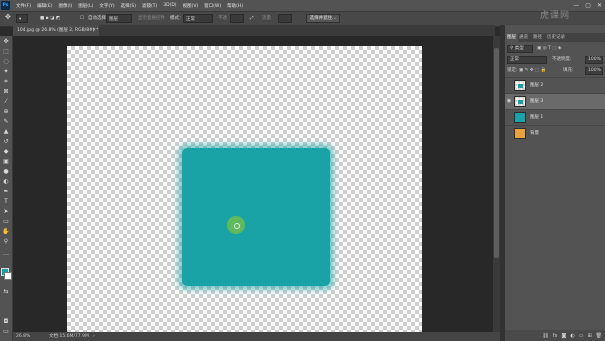 The height and width of the screenshot is (341, 605). Describe the element at coordinates (496, 153) in the screenshot. I see `scrollbar-thumb` at that location.